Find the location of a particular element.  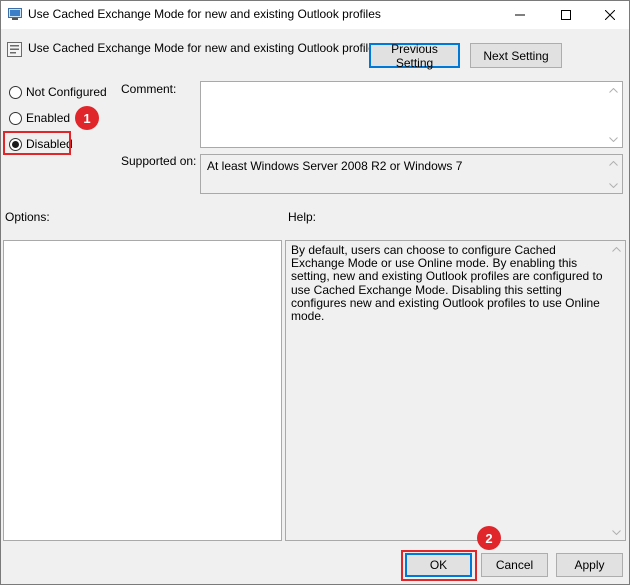

maximize-icon is located at coordinates (566, 15).